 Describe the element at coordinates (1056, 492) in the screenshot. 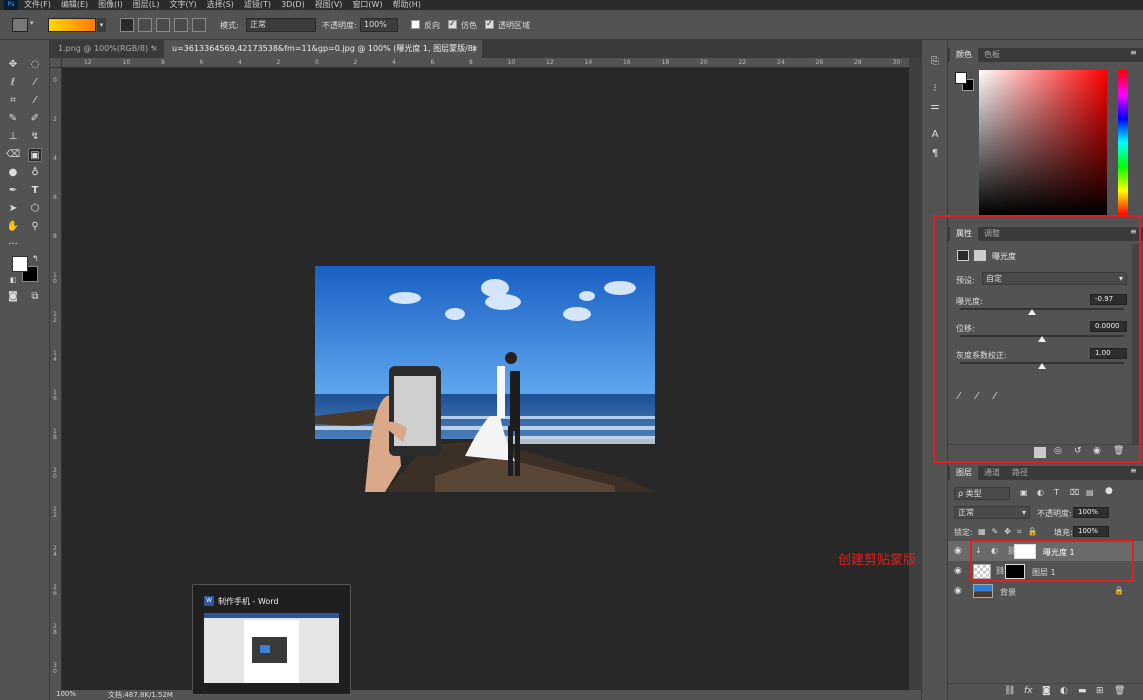

I see `filter-type-icon: T` at that location.